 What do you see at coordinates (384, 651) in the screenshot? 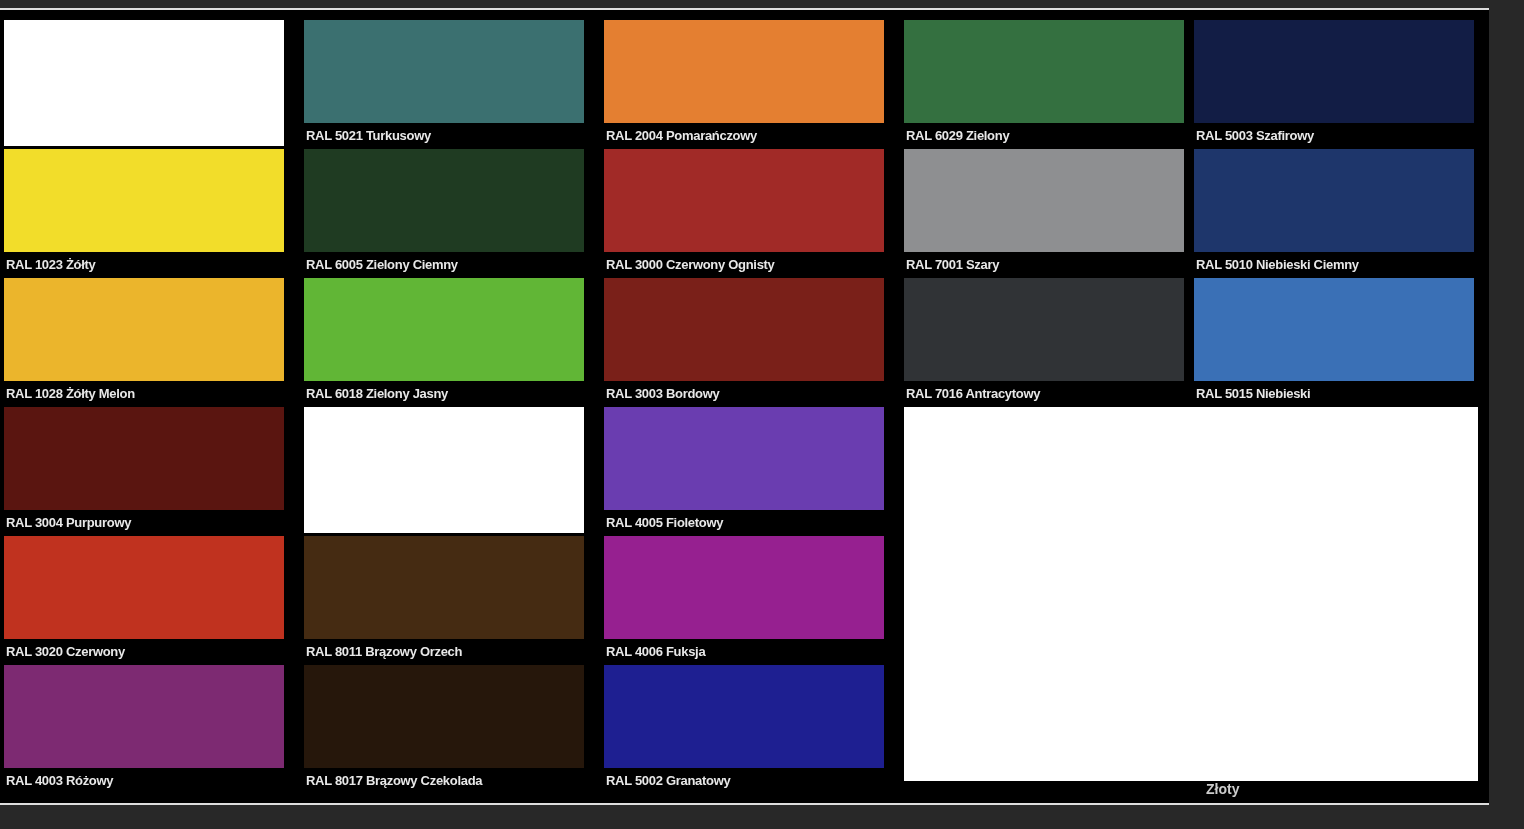
I see `color-label: RAL 8011 Brązowy Orzech` at bounding box center [384, 651].